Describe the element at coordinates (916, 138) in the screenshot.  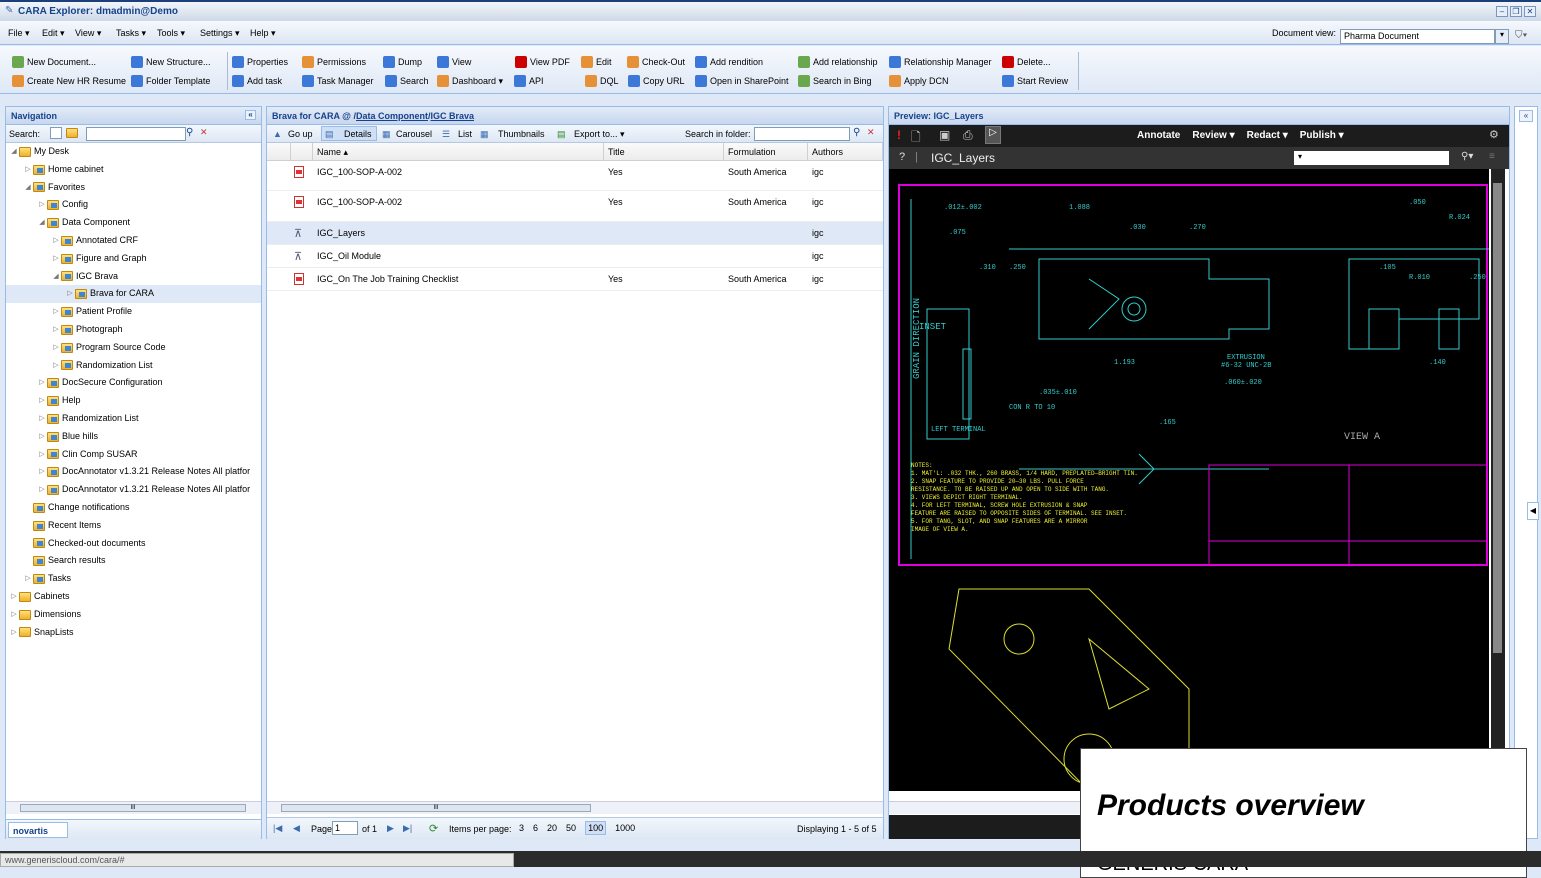
I see `file-icon: 🗋` at that location.